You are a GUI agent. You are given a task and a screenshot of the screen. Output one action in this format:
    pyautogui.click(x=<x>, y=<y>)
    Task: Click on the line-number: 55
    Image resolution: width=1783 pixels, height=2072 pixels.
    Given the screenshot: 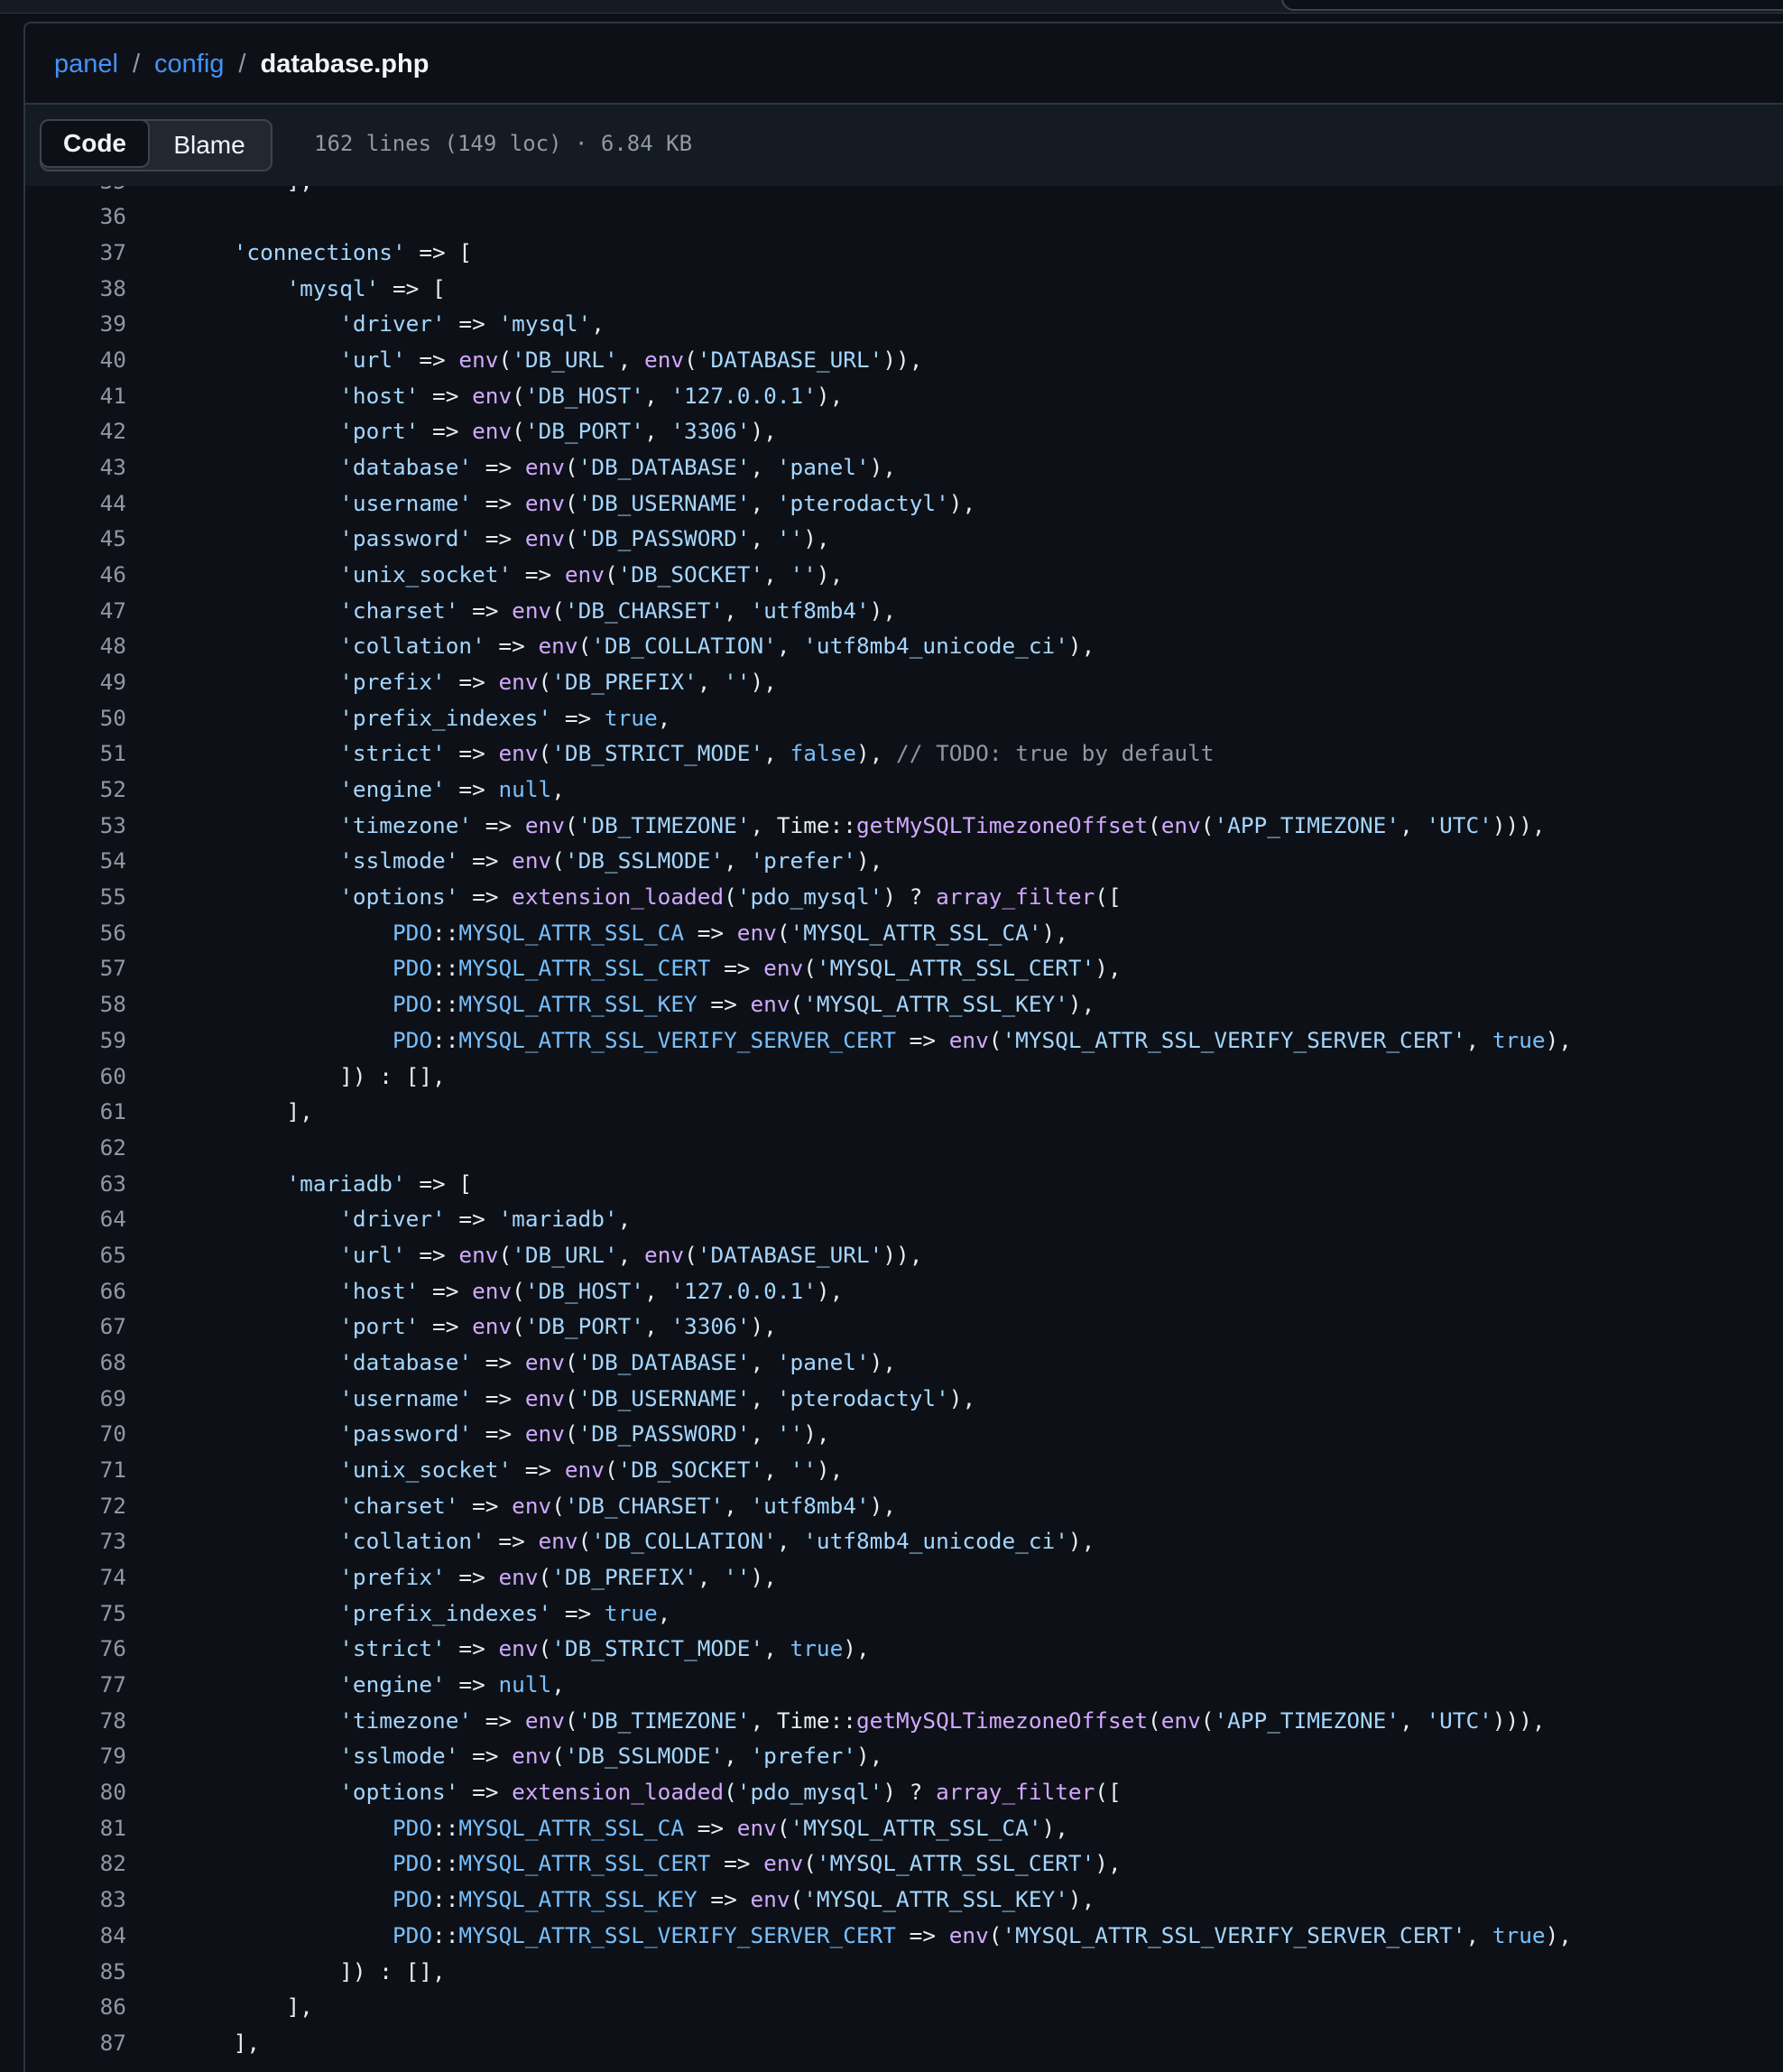 What is the action you would take?
    pyautogui.click(x=75, y=897)
    